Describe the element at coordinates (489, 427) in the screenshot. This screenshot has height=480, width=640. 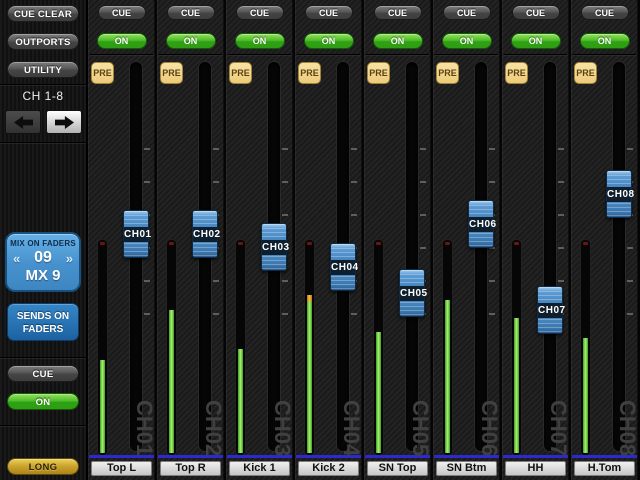
I see `channel-id-watermark: CH06` at that location.